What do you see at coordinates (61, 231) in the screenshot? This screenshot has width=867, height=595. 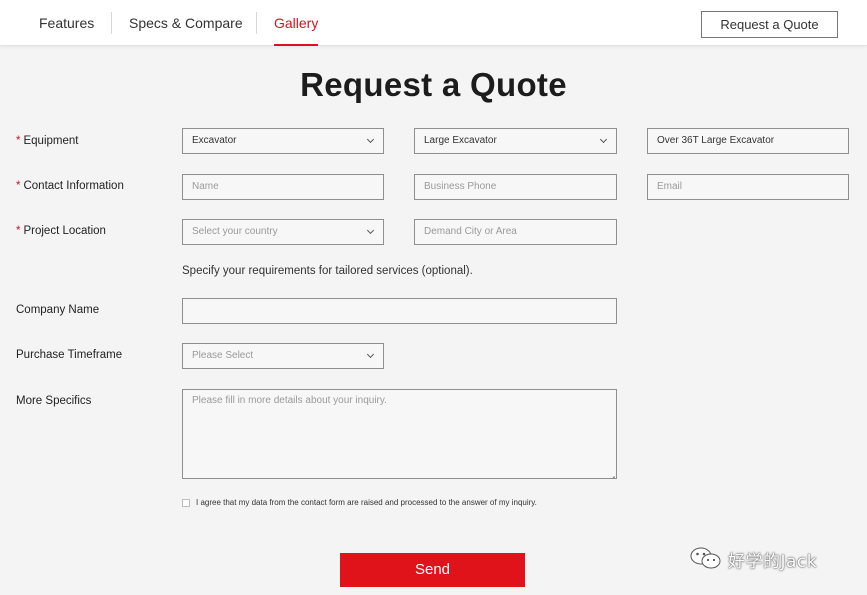 I see `project-location-label: * Project Location` at bounding box center [61, 231].